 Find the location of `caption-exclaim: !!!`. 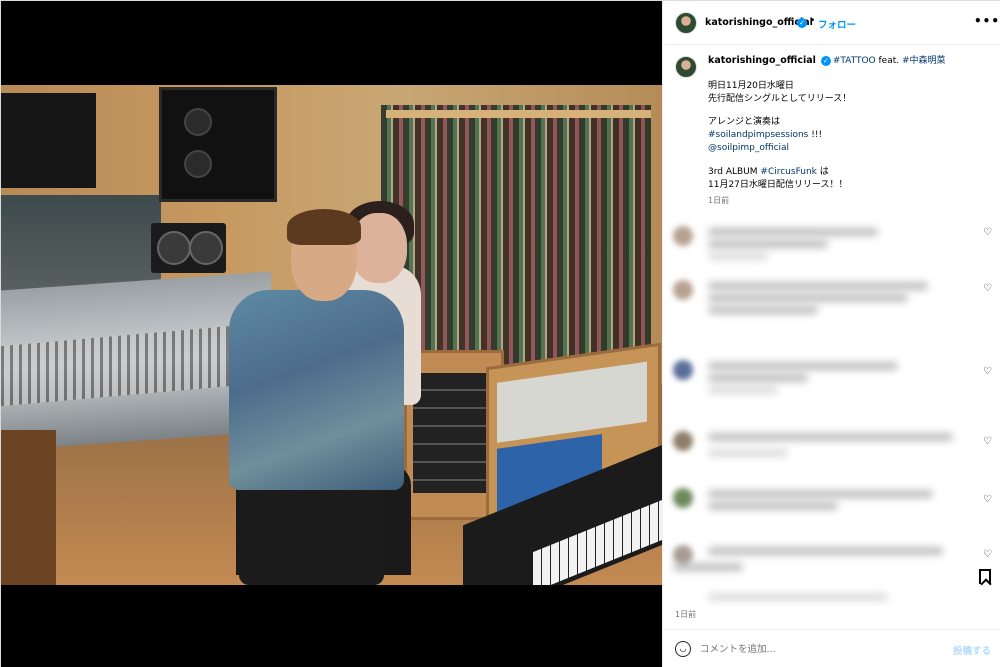

caption-exclaim: !!! is located at coordinates (815, 135).